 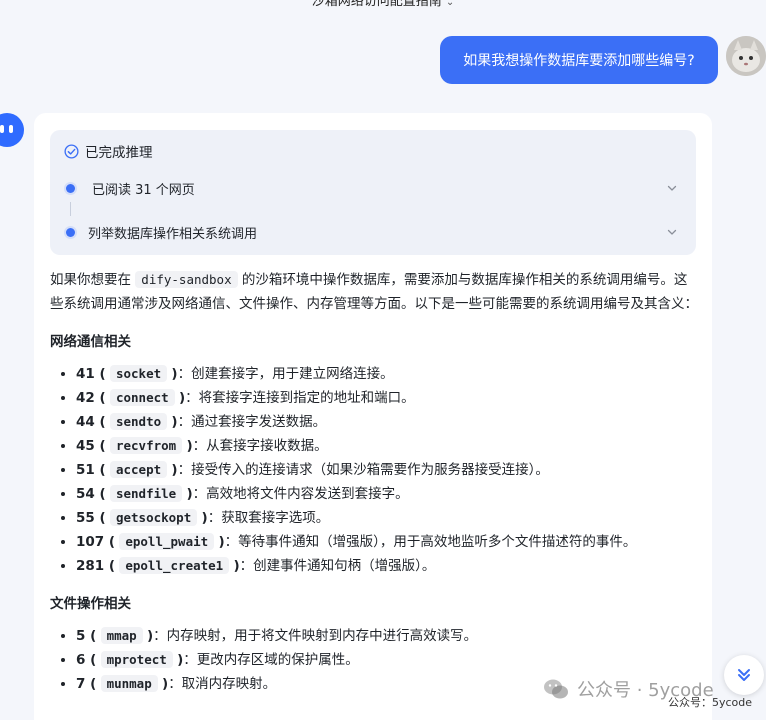 What do you see at coordinates (300, 398) in the screenshot?
I see `syscall-description: ：将套接字连接到指定的地址和端口。` at bounding box center [300, 398].